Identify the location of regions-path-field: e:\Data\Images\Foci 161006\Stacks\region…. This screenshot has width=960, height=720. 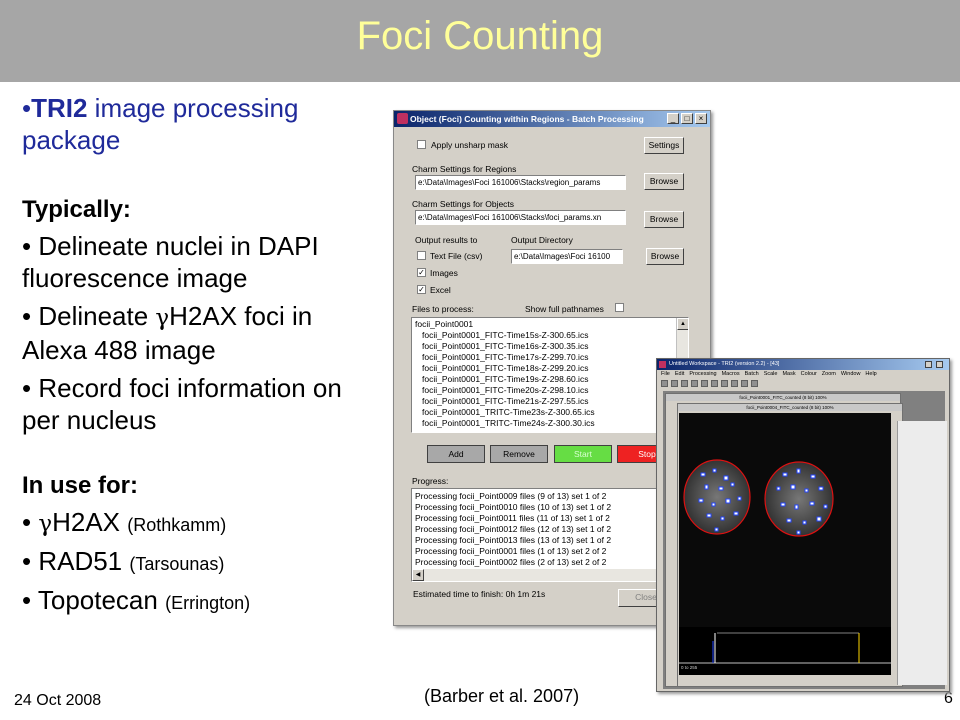
(520, 182).